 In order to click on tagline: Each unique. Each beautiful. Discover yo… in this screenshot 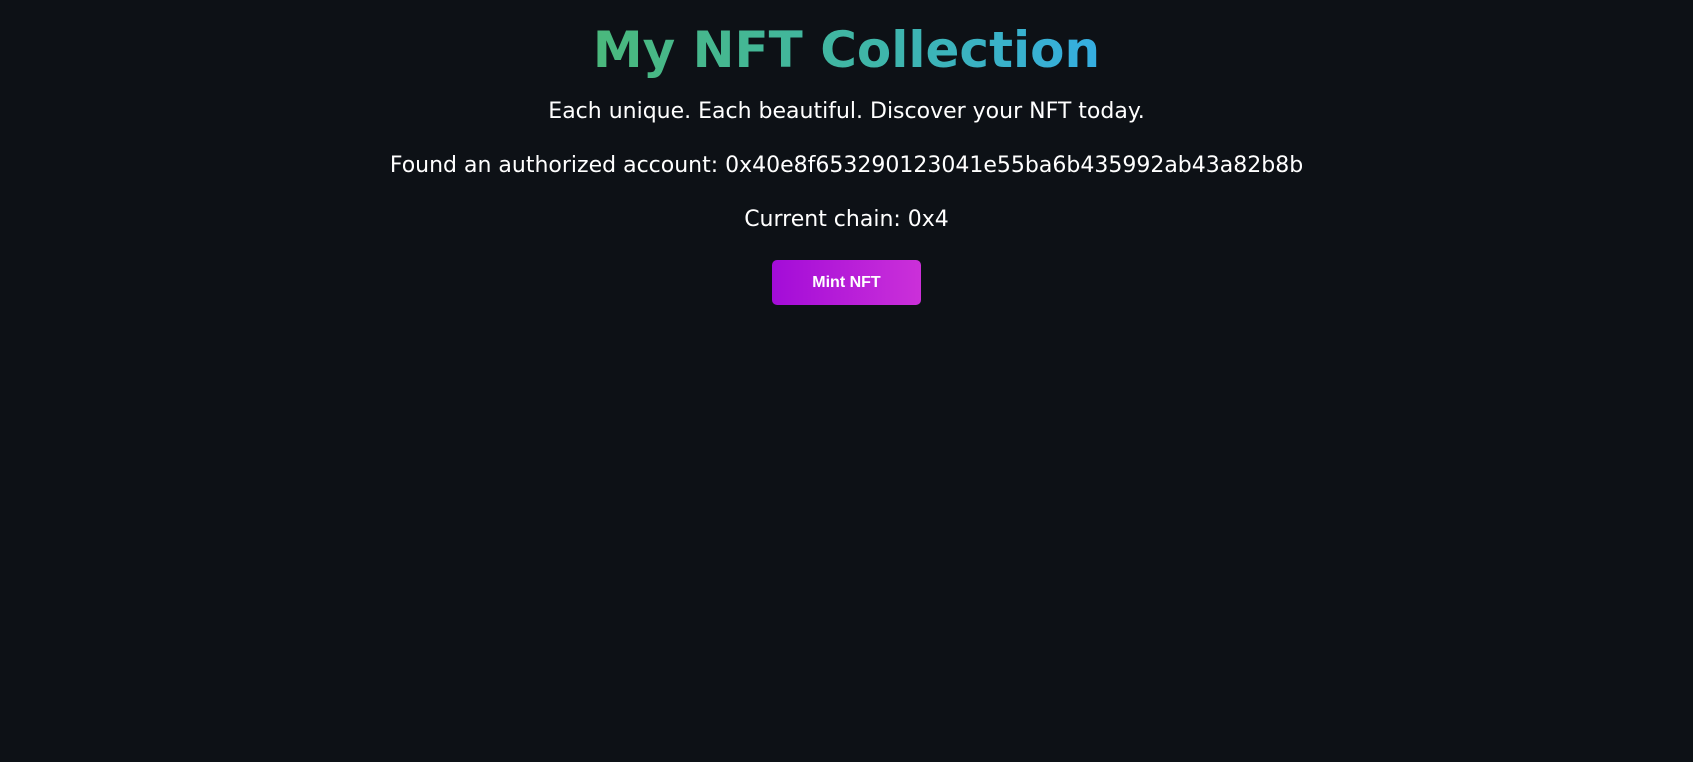, I will do `click(846, 111)`.